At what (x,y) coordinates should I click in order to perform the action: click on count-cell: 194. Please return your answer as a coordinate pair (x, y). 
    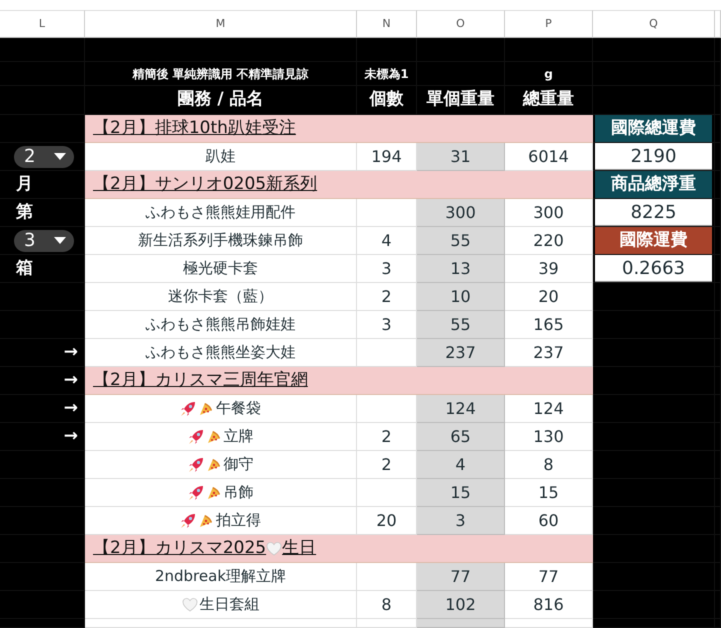
    Looking at the image, I should click on (387, 157).